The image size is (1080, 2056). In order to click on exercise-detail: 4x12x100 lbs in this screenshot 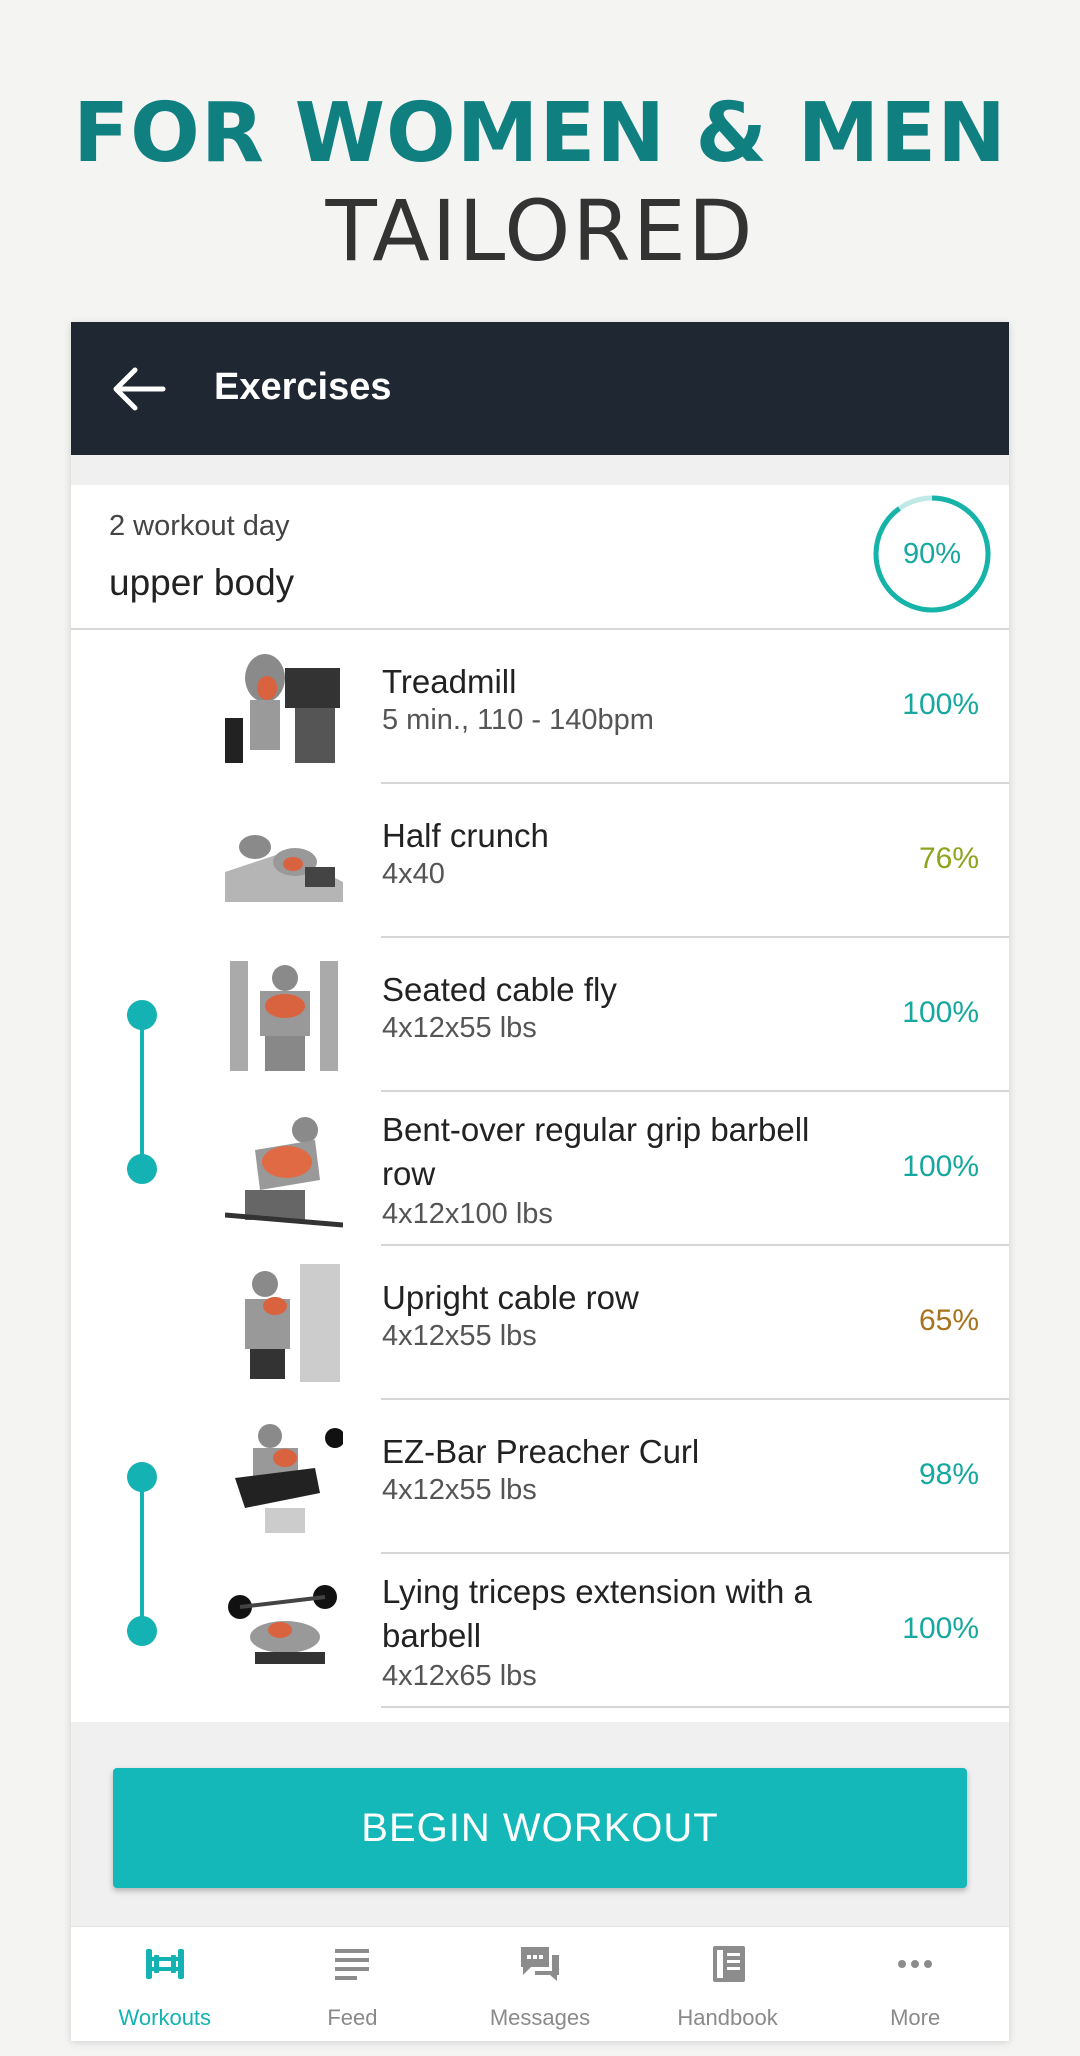, I will do `click(467, 1214)`.